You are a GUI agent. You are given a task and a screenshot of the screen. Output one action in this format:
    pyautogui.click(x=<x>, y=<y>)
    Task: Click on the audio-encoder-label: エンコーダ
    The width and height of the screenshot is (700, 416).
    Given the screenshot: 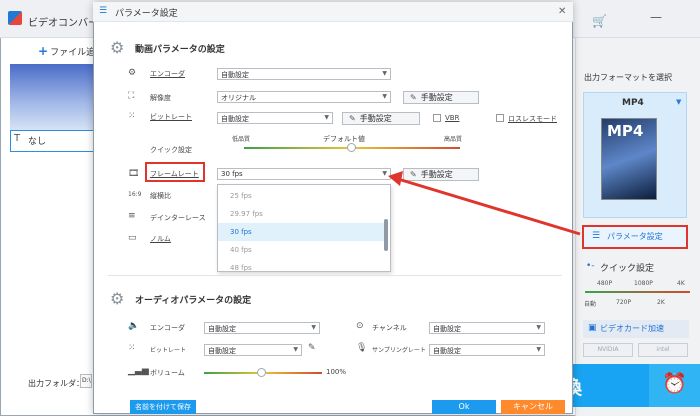 What is the action you would take?
    pyautogui.click(x=167, y=328)
    